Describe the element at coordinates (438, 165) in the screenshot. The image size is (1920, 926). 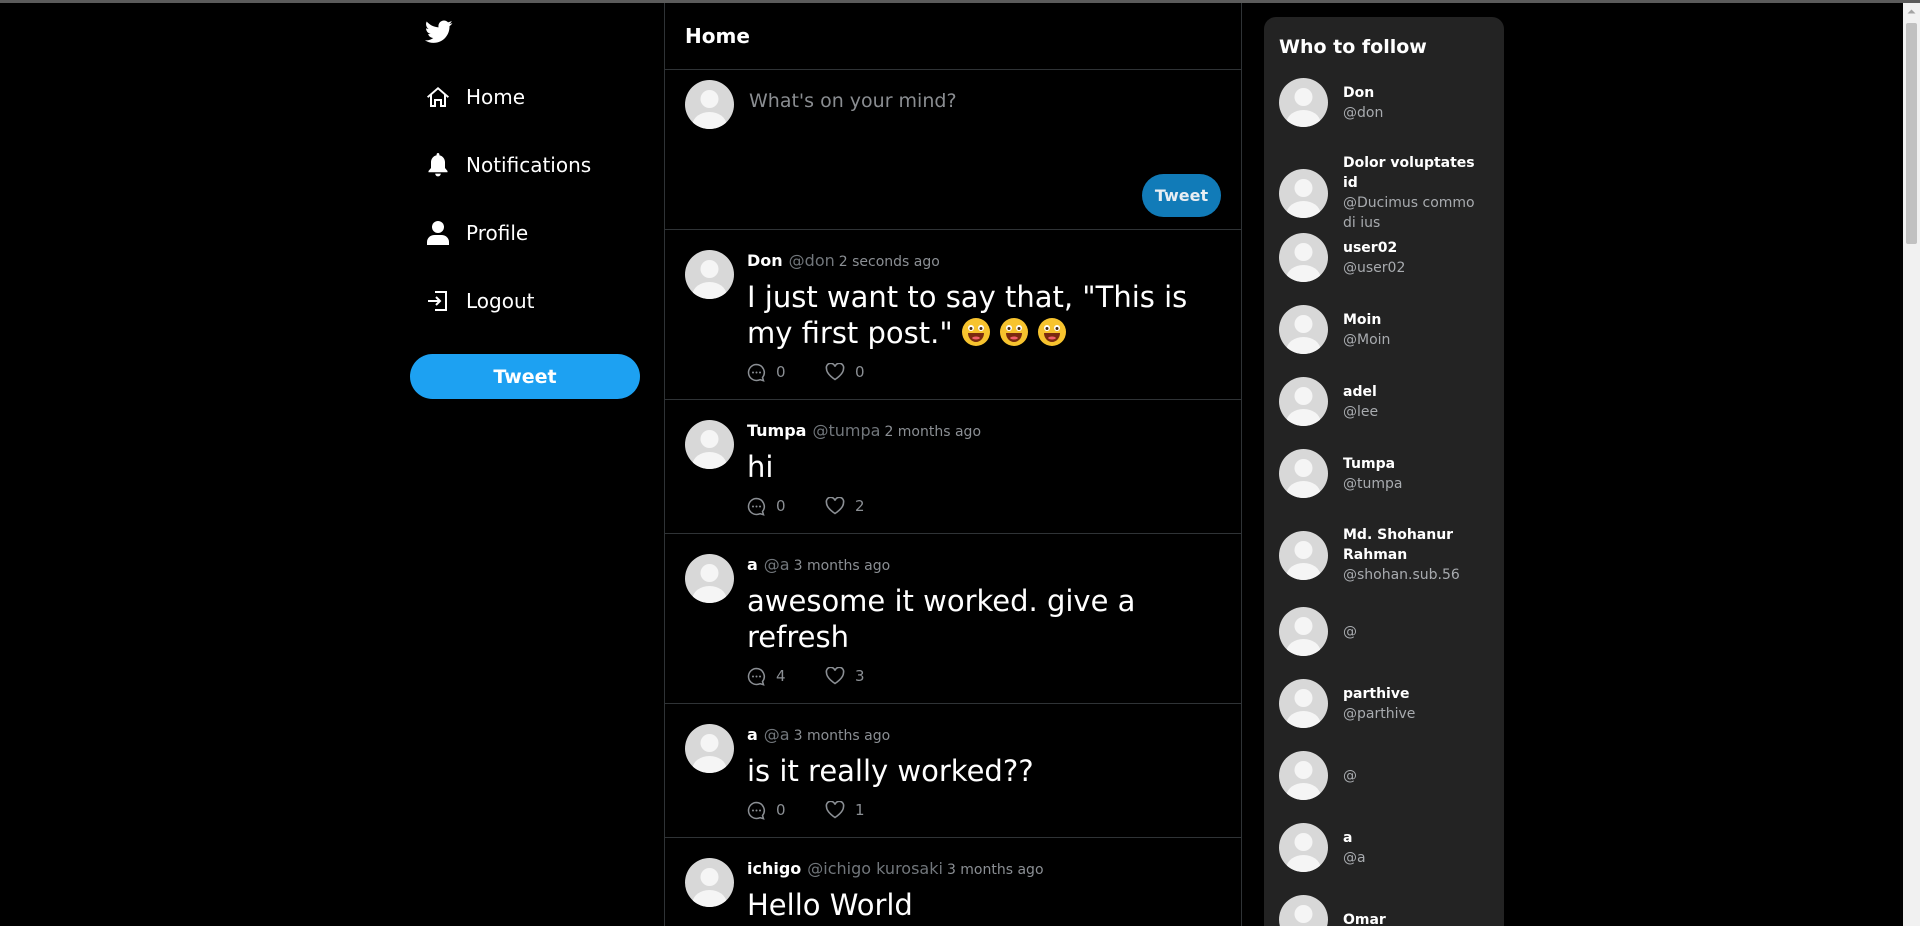
I see `bell-icon` at that location.